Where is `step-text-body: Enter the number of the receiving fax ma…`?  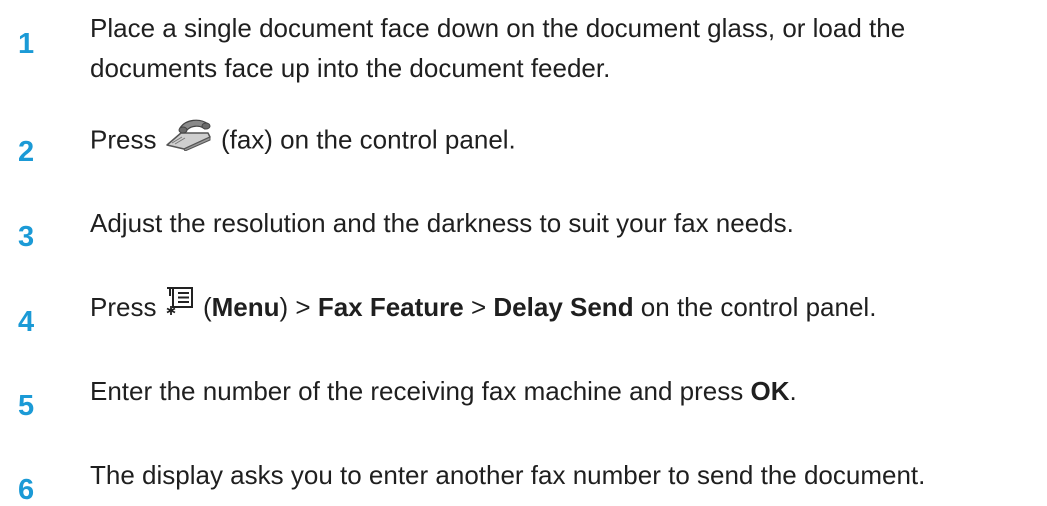 step-text-body: Enter the number of the receiving fax ma… is located at coordinates (420, 391).